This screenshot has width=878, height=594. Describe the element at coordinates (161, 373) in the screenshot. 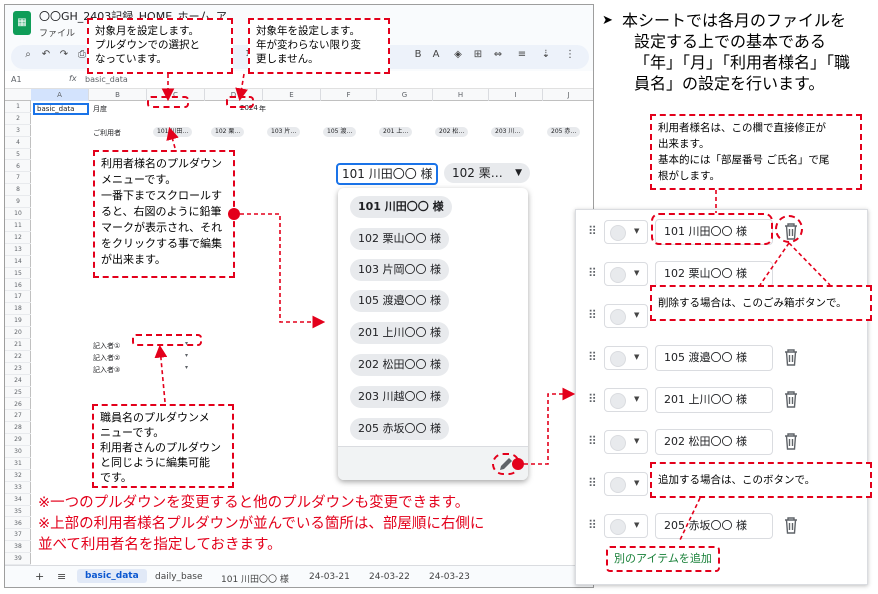

I see `arrow-staff` at that location.